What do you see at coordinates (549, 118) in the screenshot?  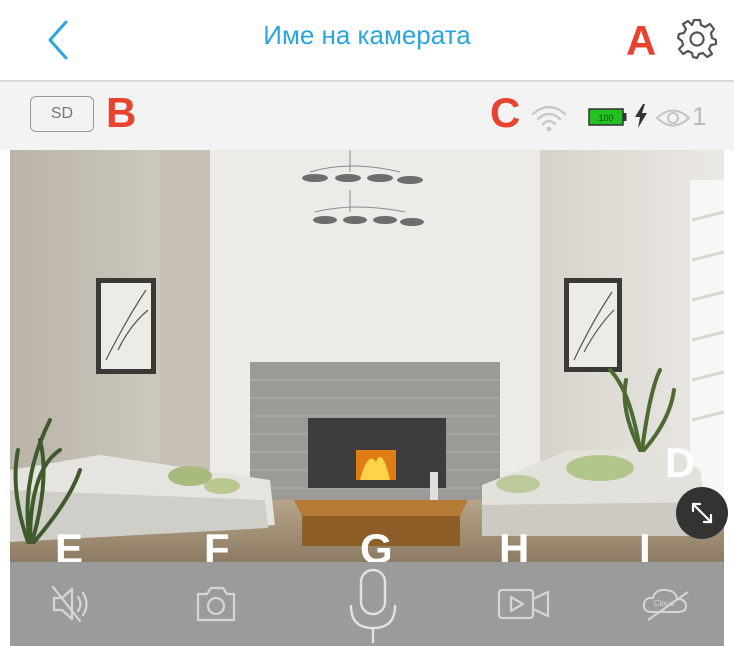 I see `wifi-icon` at bounding box center [549, 118].